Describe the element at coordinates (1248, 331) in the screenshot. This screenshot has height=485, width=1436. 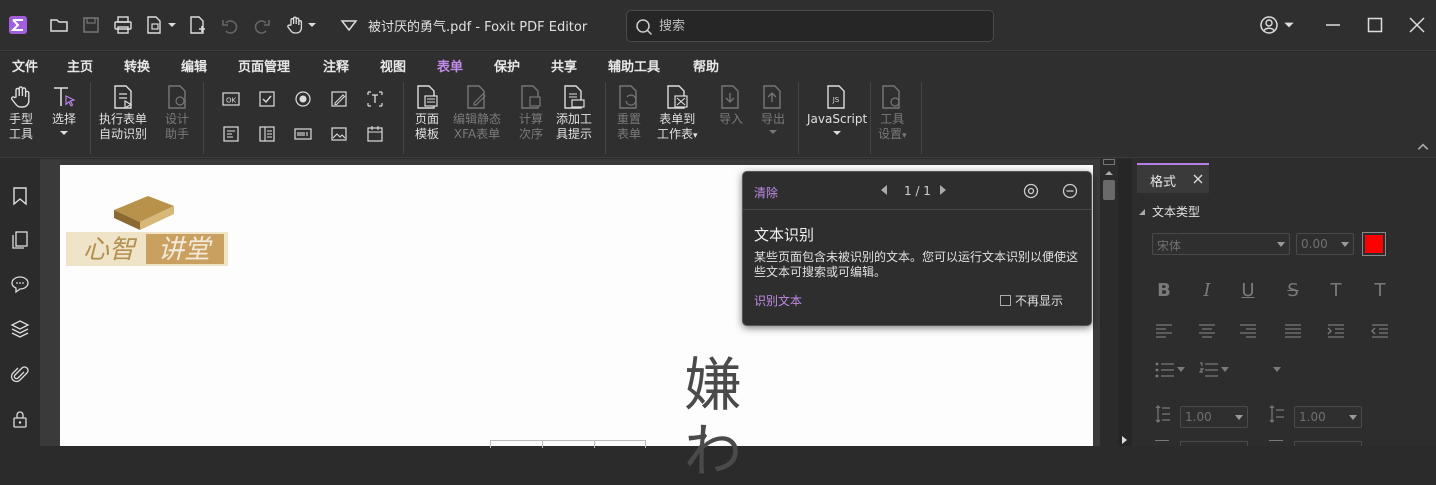
I see `align-right-icon` at that location.